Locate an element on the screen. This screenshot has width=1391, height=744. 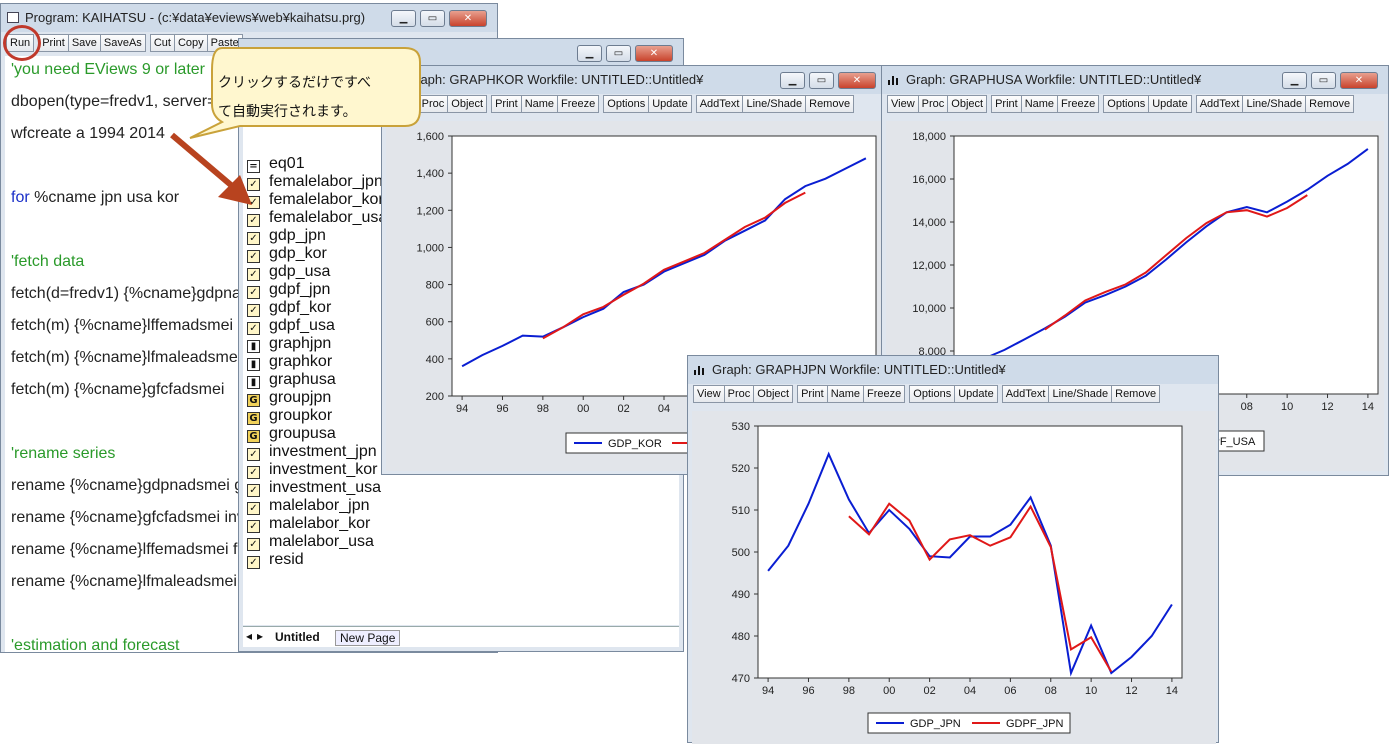
object-name: resid is located at coordinates (286, 559).